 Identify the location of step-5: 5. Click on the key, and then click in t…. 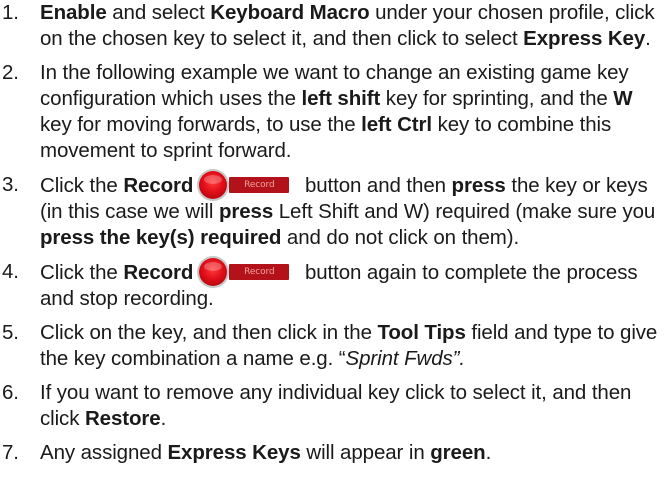
(334, 346).